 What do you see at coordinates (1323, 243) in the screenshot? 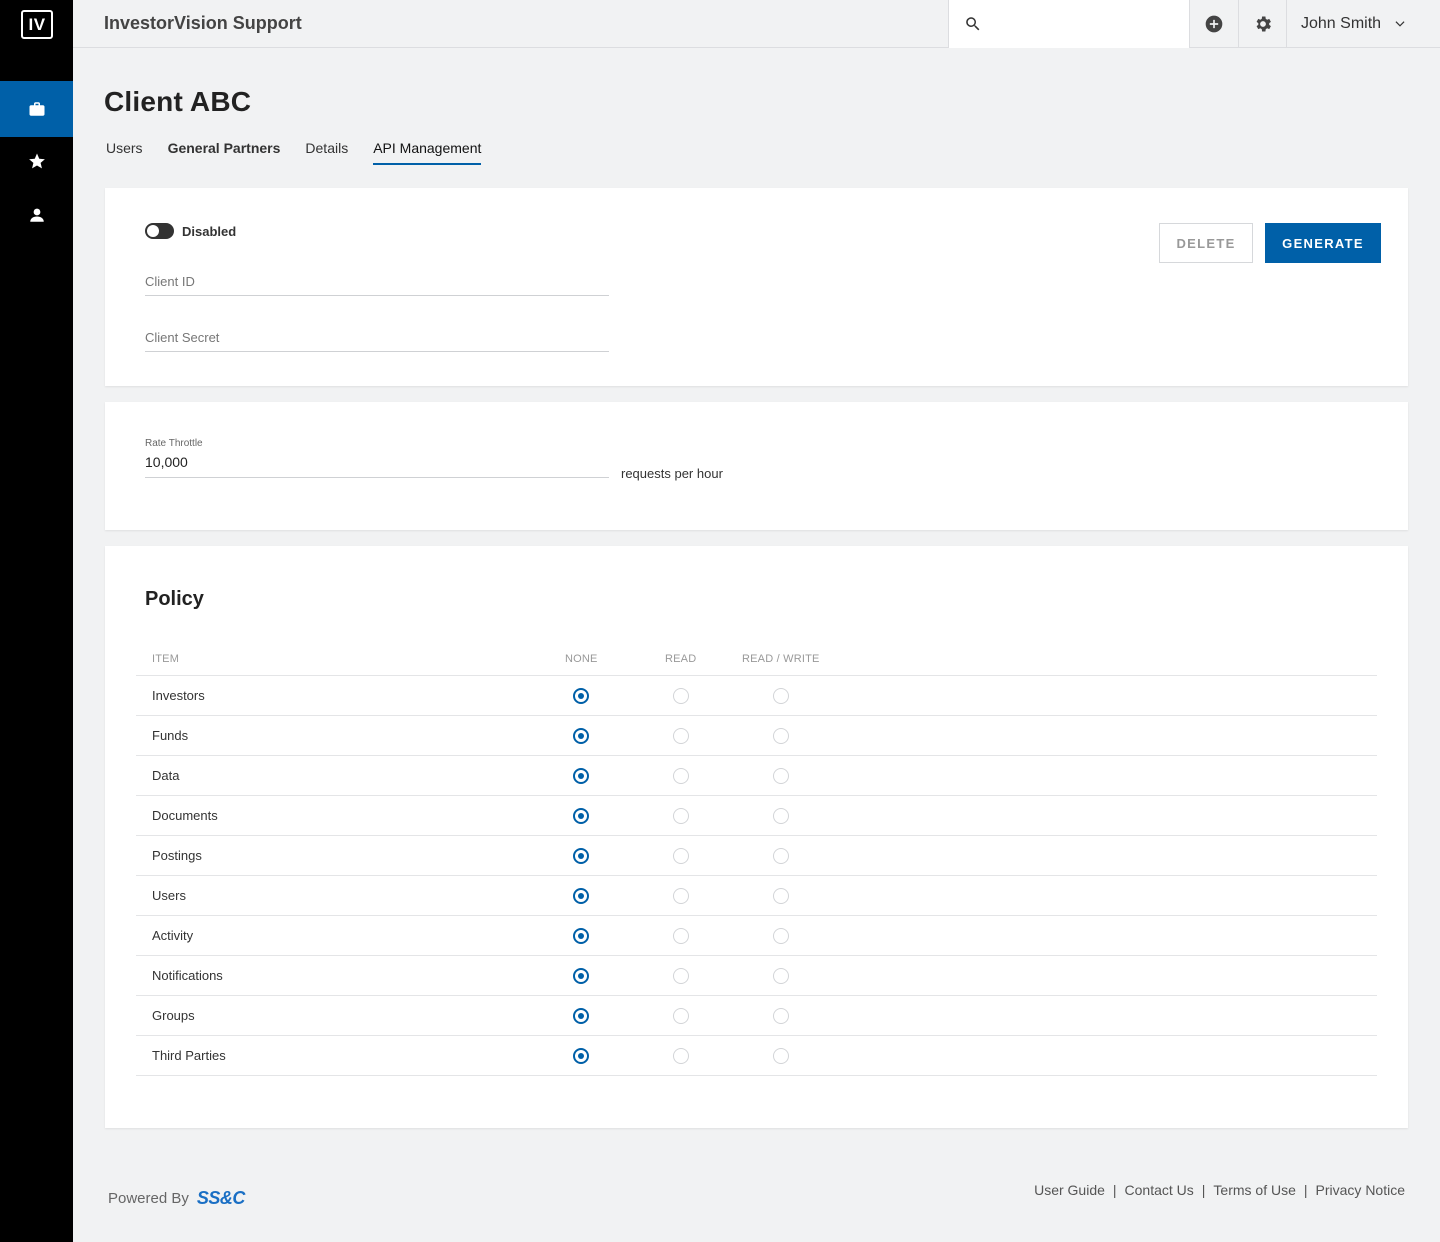
I see `generate-button: GENERATE` at bounding box center [1323, 243].